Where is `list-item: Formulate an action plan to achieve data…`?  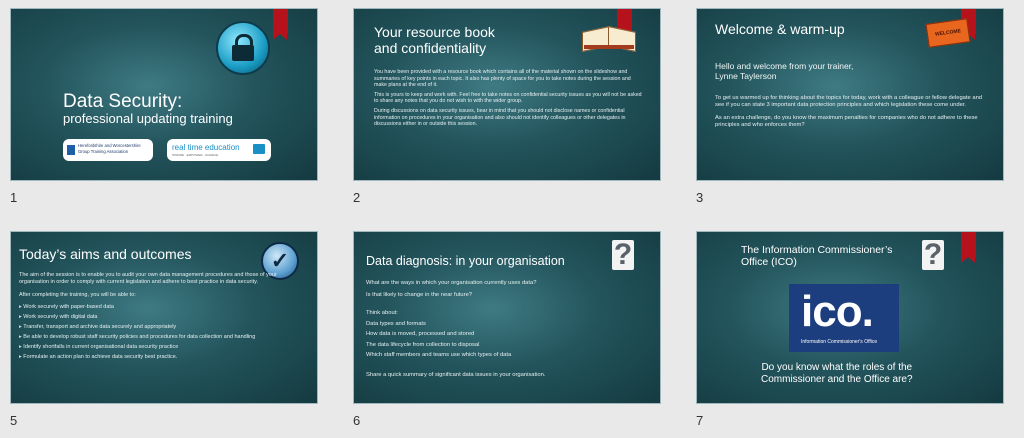
list-item: Formulate an action plan to achieve data… is located at coordinates (159, 357).